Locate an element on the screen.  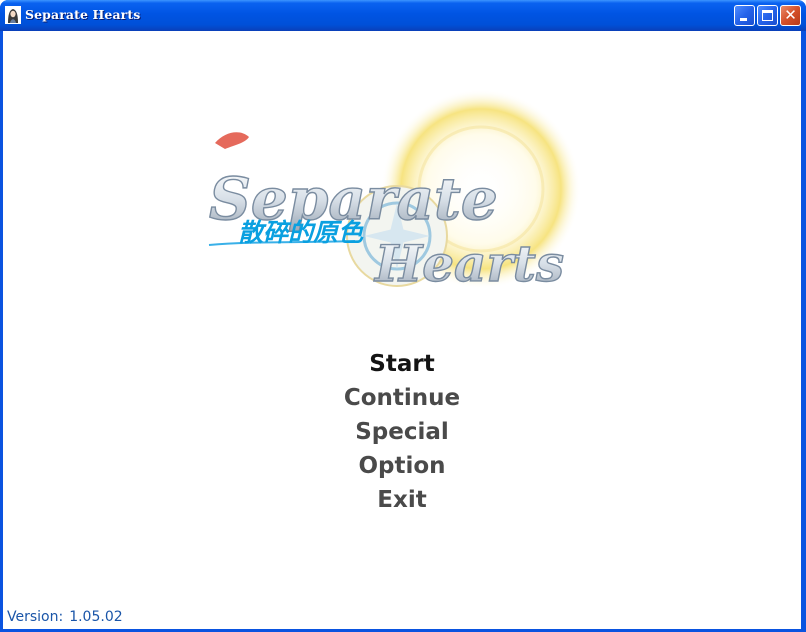
menu-special: Special is located at coordinates (402, 432).